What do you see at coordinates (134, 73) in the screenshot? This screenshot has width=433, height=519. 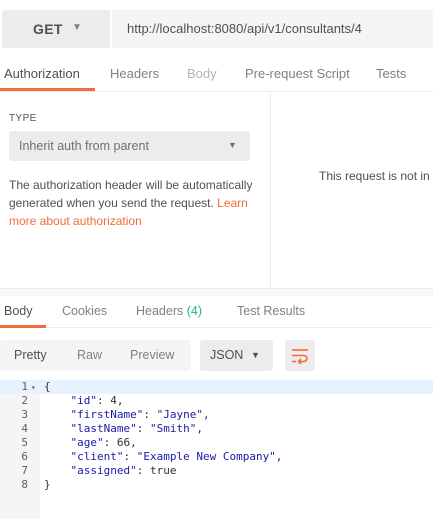 I see `tab-headers: Headers` at bounding box center [134, 73].